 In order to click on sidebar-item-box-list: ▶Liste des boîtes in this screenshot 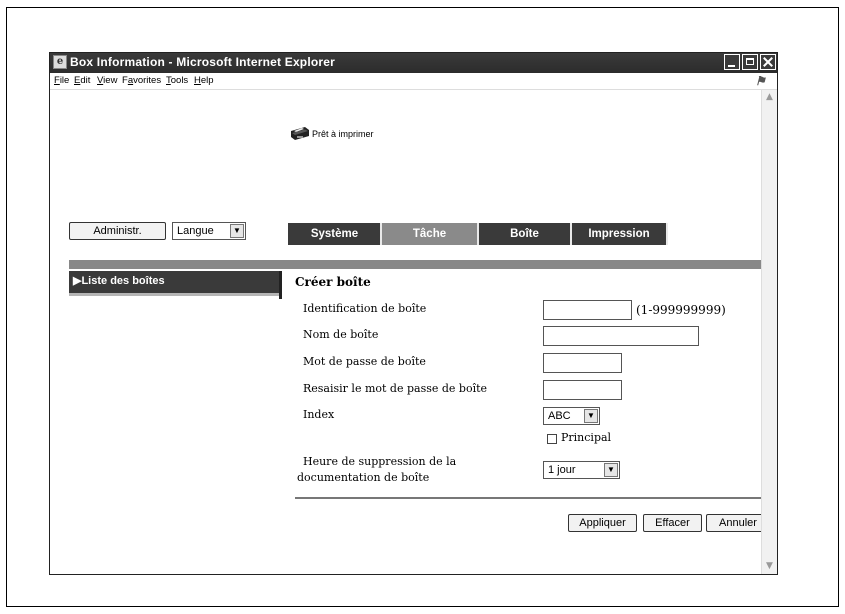, I will do `click(174, 282)`.